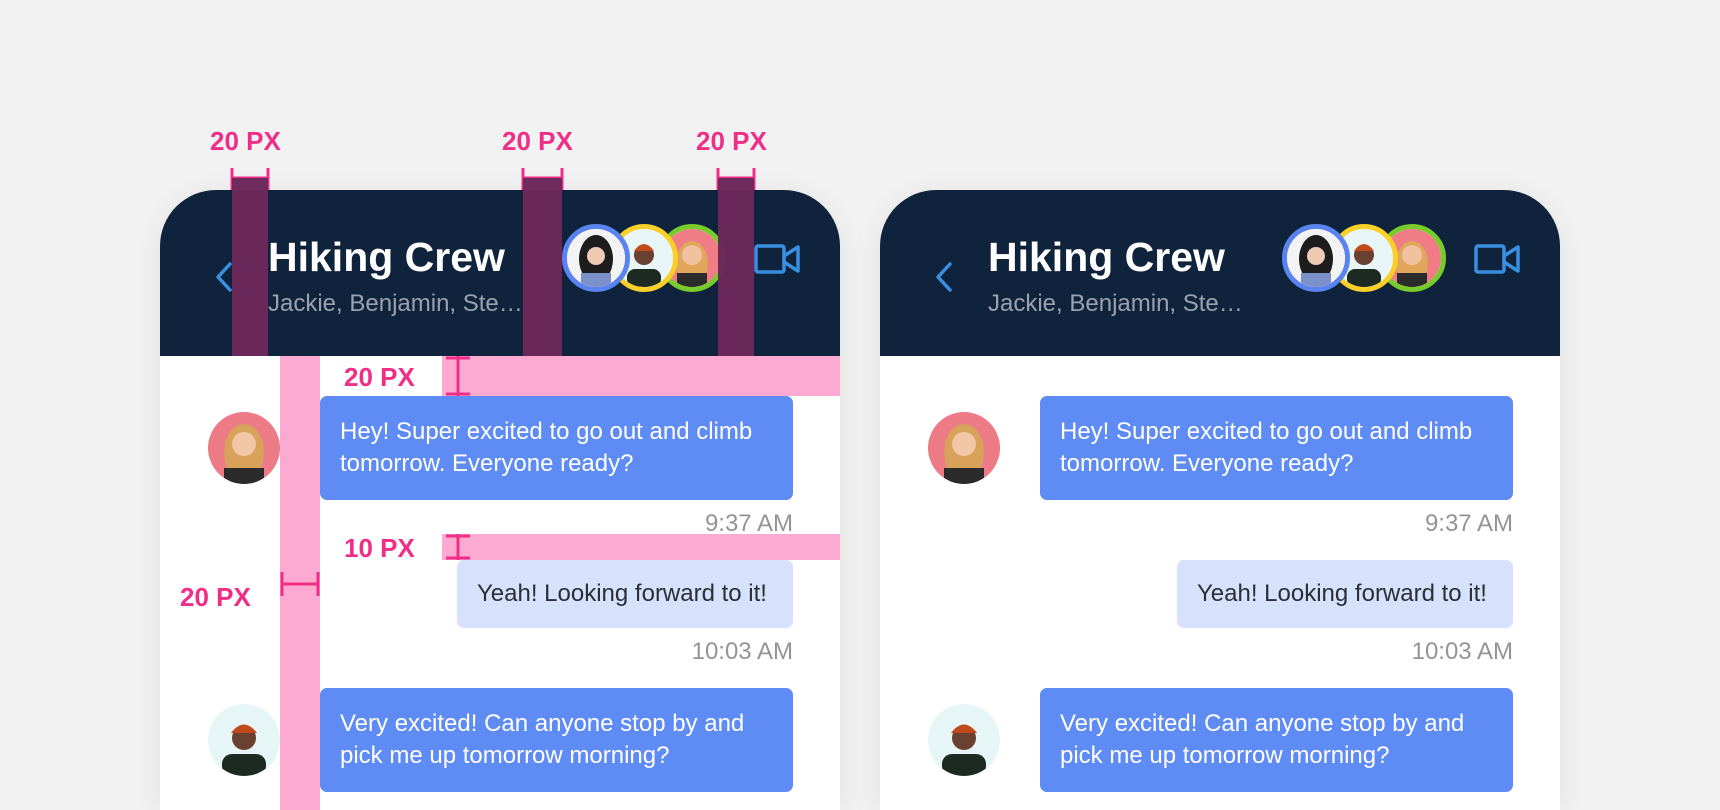 This screenshot has height=810, width=1720. What do you see at coordinates (379, 377) in the screenshot?
I see `spec-label-top: 20 PX` at bounding box center [379, 377].